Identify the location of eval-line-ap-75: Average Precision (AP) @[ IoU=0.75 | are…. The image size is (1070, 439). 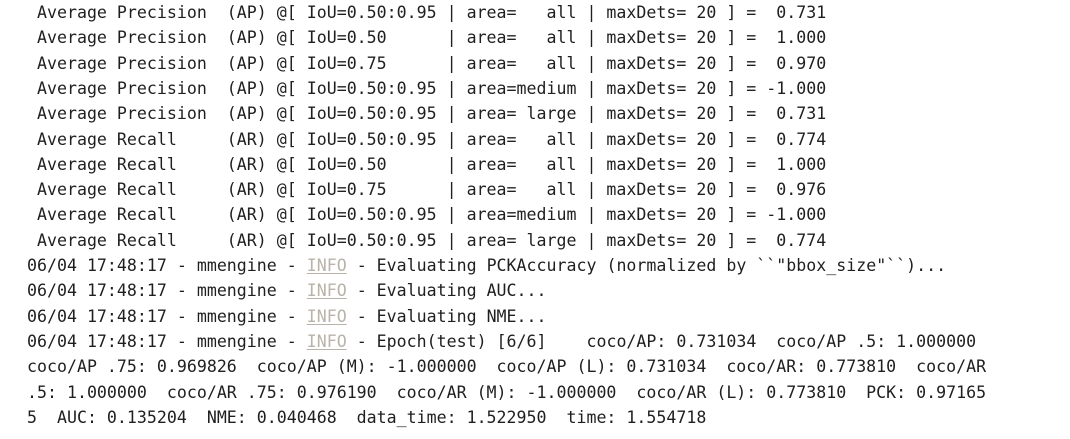
(427, 63).